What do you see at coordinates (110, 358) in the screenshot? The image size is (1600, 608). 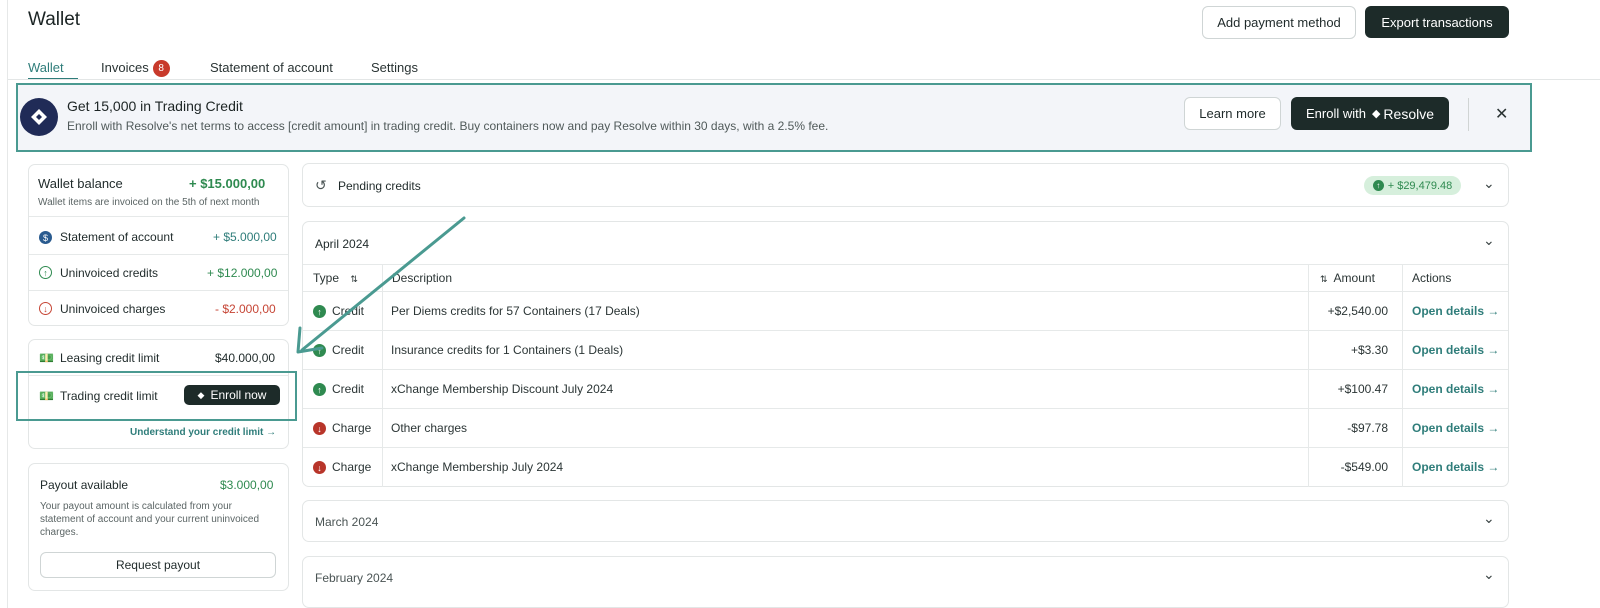 I see `leasing-credit-limit-label: Leasing credit limit` at bounding box center [110, 358].